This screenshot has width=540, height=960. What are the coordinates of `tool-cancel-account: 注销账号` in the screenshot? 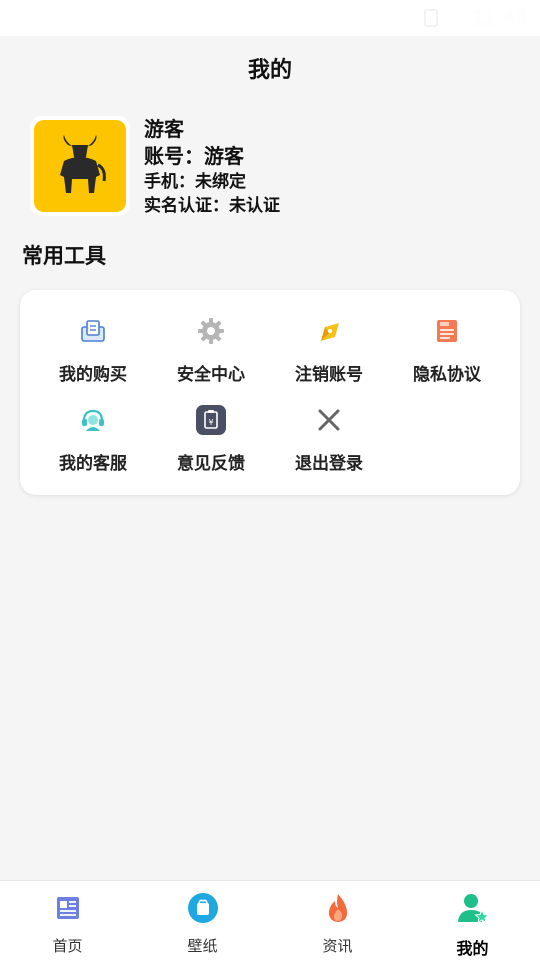 It's located at (329, 356).